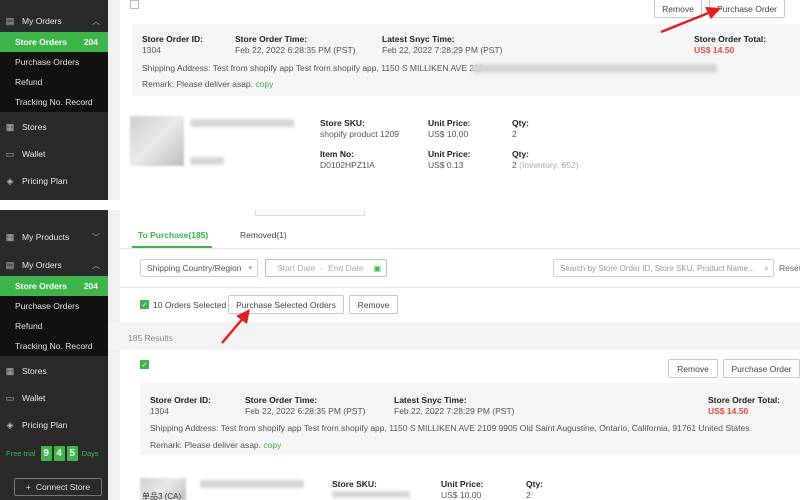  What do you see at coordinates (235, 326) in the screenshot?
I see `red-arrow-icon` at bounding box center [235, 326].